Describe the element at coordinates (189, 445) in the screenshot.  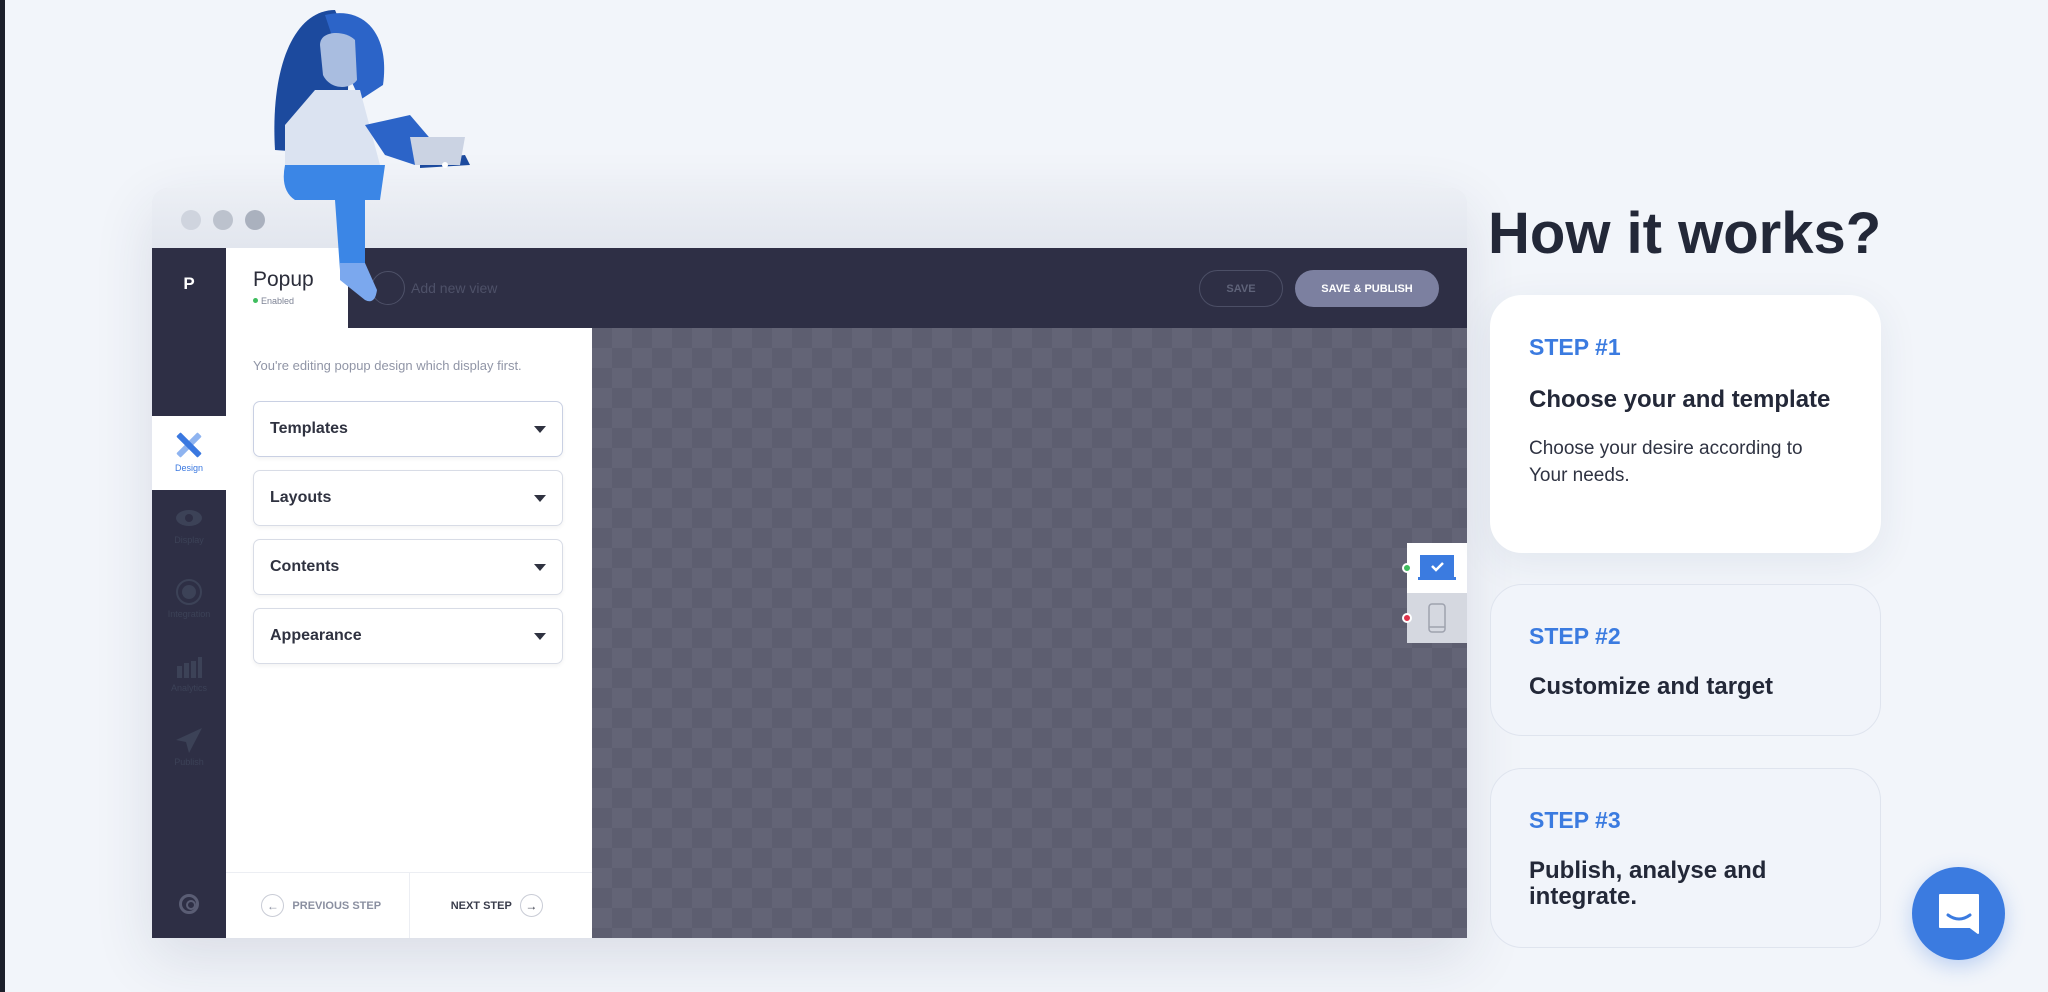
I see `design-icon` at that location.